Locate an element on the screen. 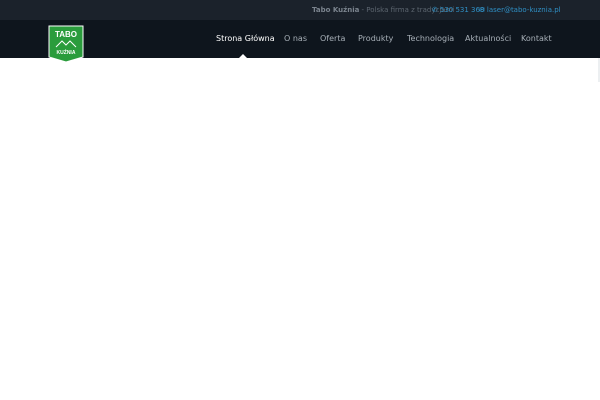  logo: TABO KUŹNIA is located at coordinates (66, 44).